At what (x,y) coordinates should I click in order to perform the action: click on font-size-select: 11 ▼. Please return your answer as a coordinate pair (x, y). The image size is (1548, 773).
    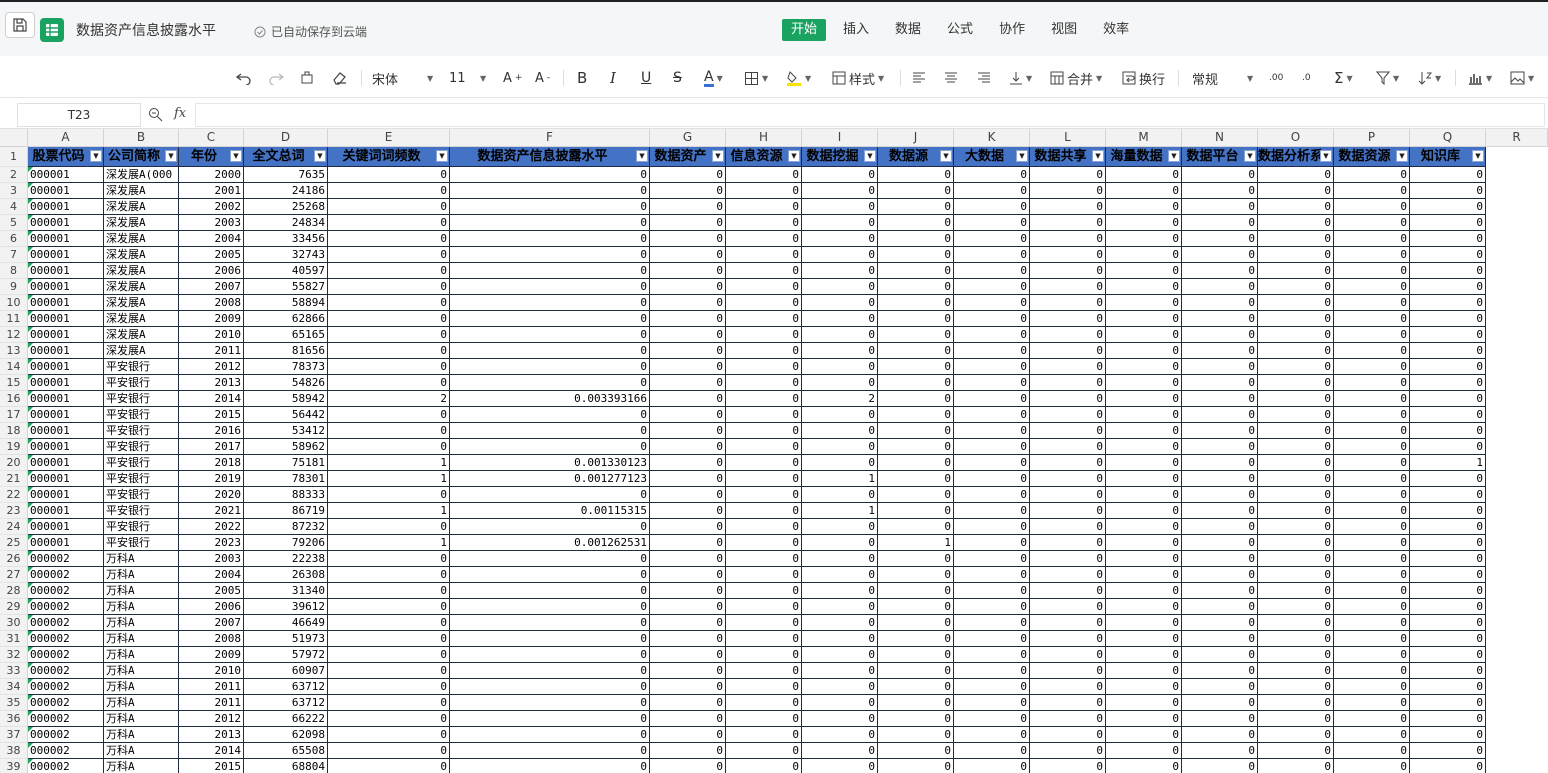
    Looking at the image, I should click on (469, 78).